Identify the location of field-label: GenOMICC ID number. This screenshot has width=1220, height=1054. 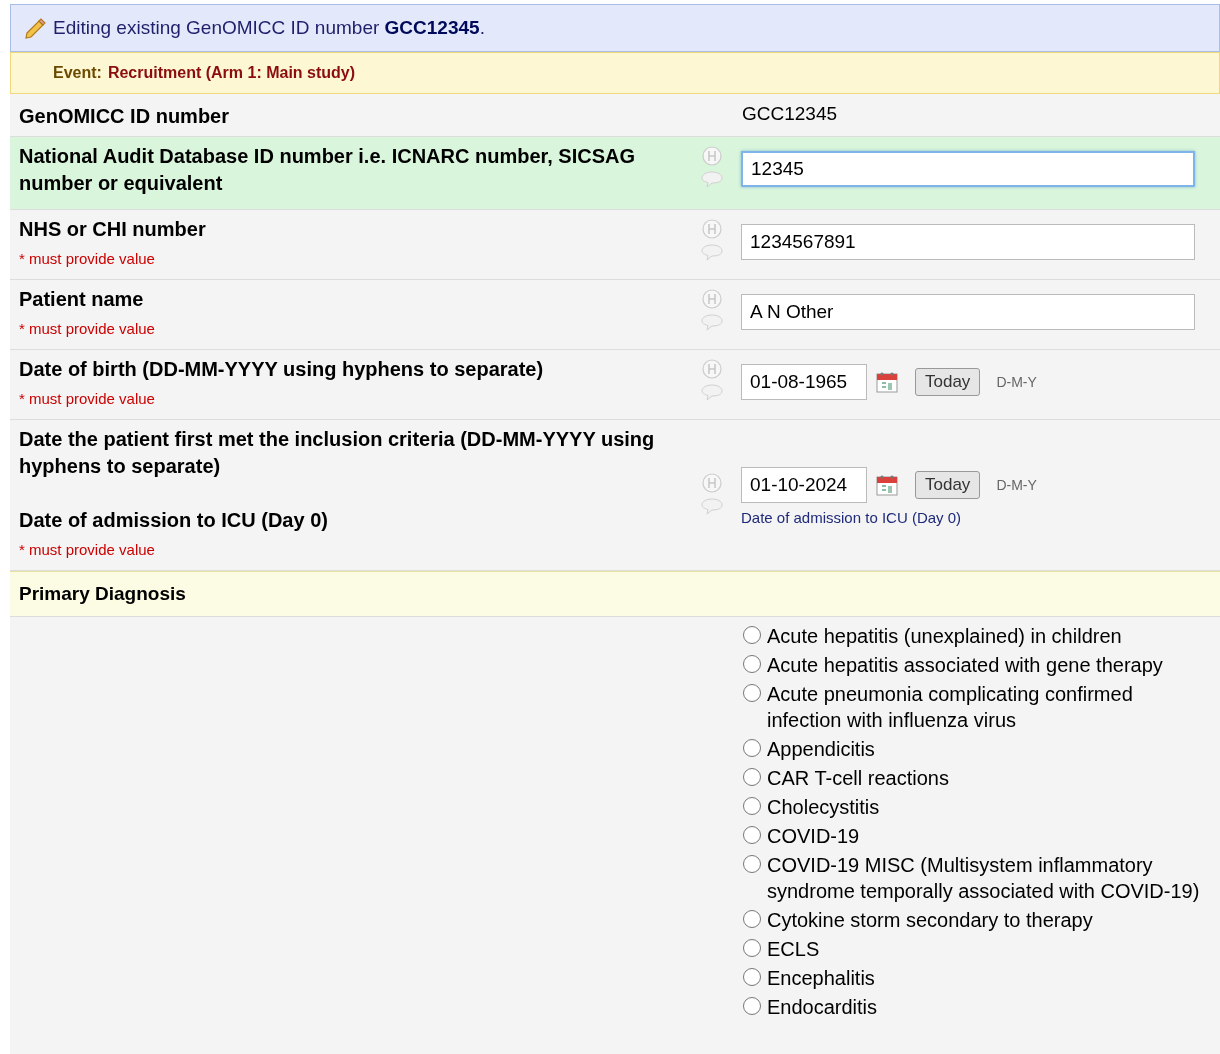
(124, 116).